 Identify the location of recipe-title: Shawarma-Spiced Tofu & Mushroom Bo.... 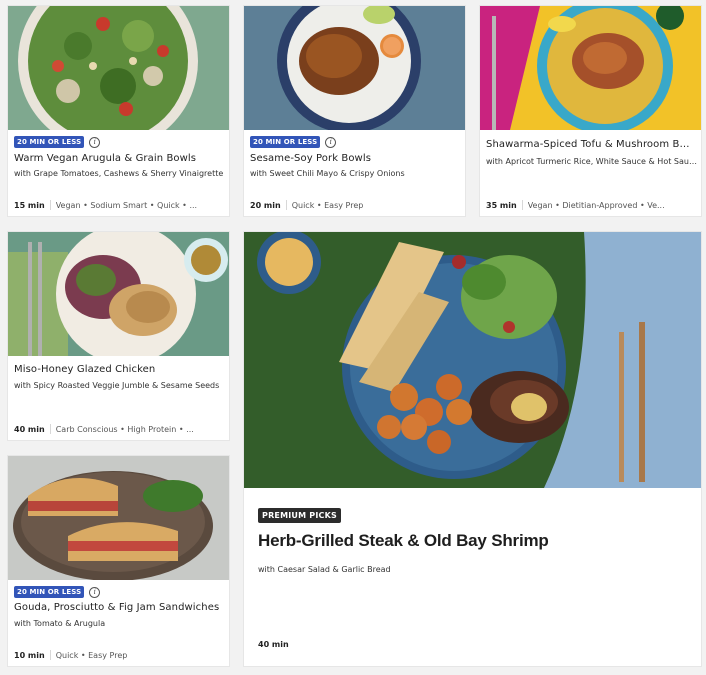
(590, 144).